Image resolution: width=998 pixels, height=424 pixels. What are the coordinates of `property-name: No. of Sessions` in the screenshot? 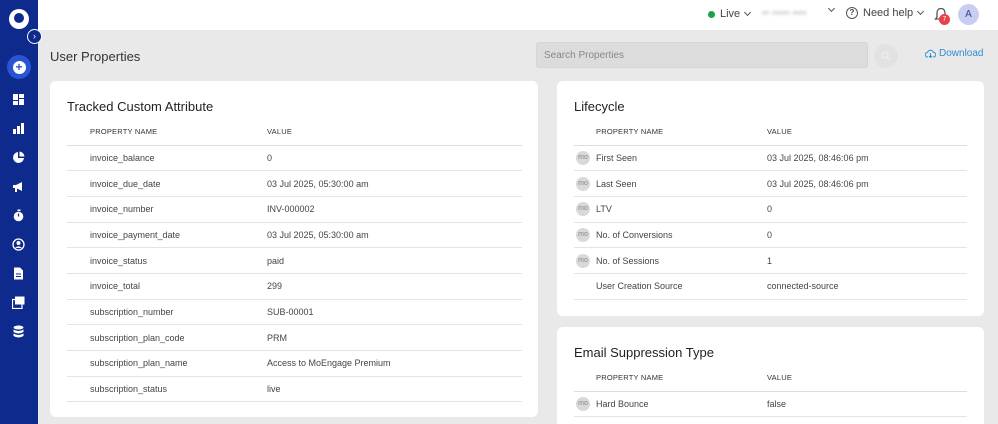 It's located at (681, 260).